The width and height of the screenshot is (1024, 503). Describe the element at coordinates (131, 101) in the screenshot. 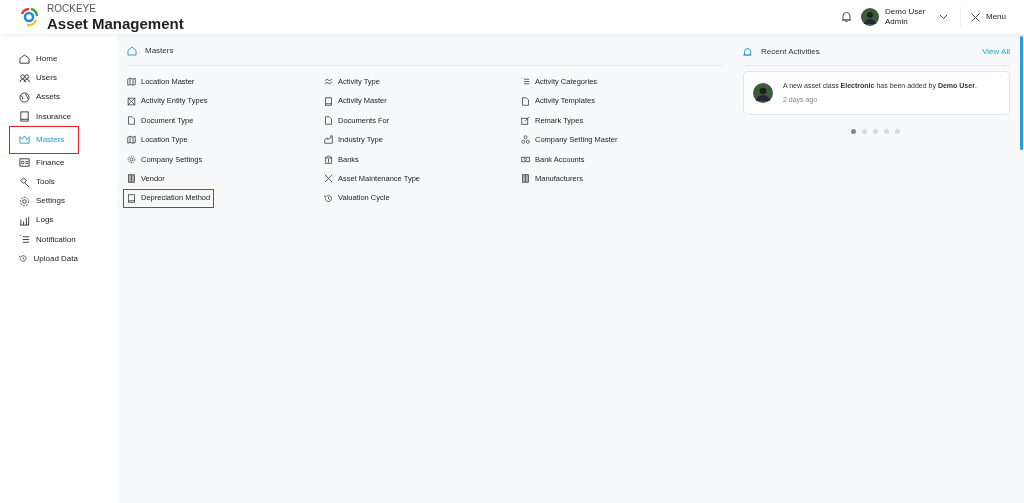

I see `framed-square-icon` at that location.